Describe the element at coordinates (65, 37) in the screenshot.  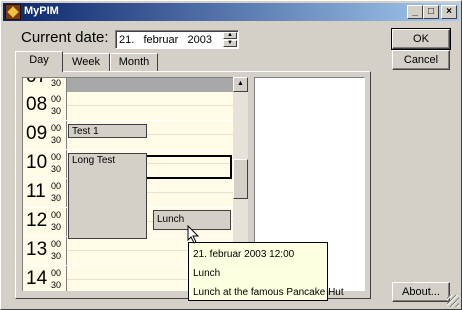
I see `current-date-label: Current date:` at that location.